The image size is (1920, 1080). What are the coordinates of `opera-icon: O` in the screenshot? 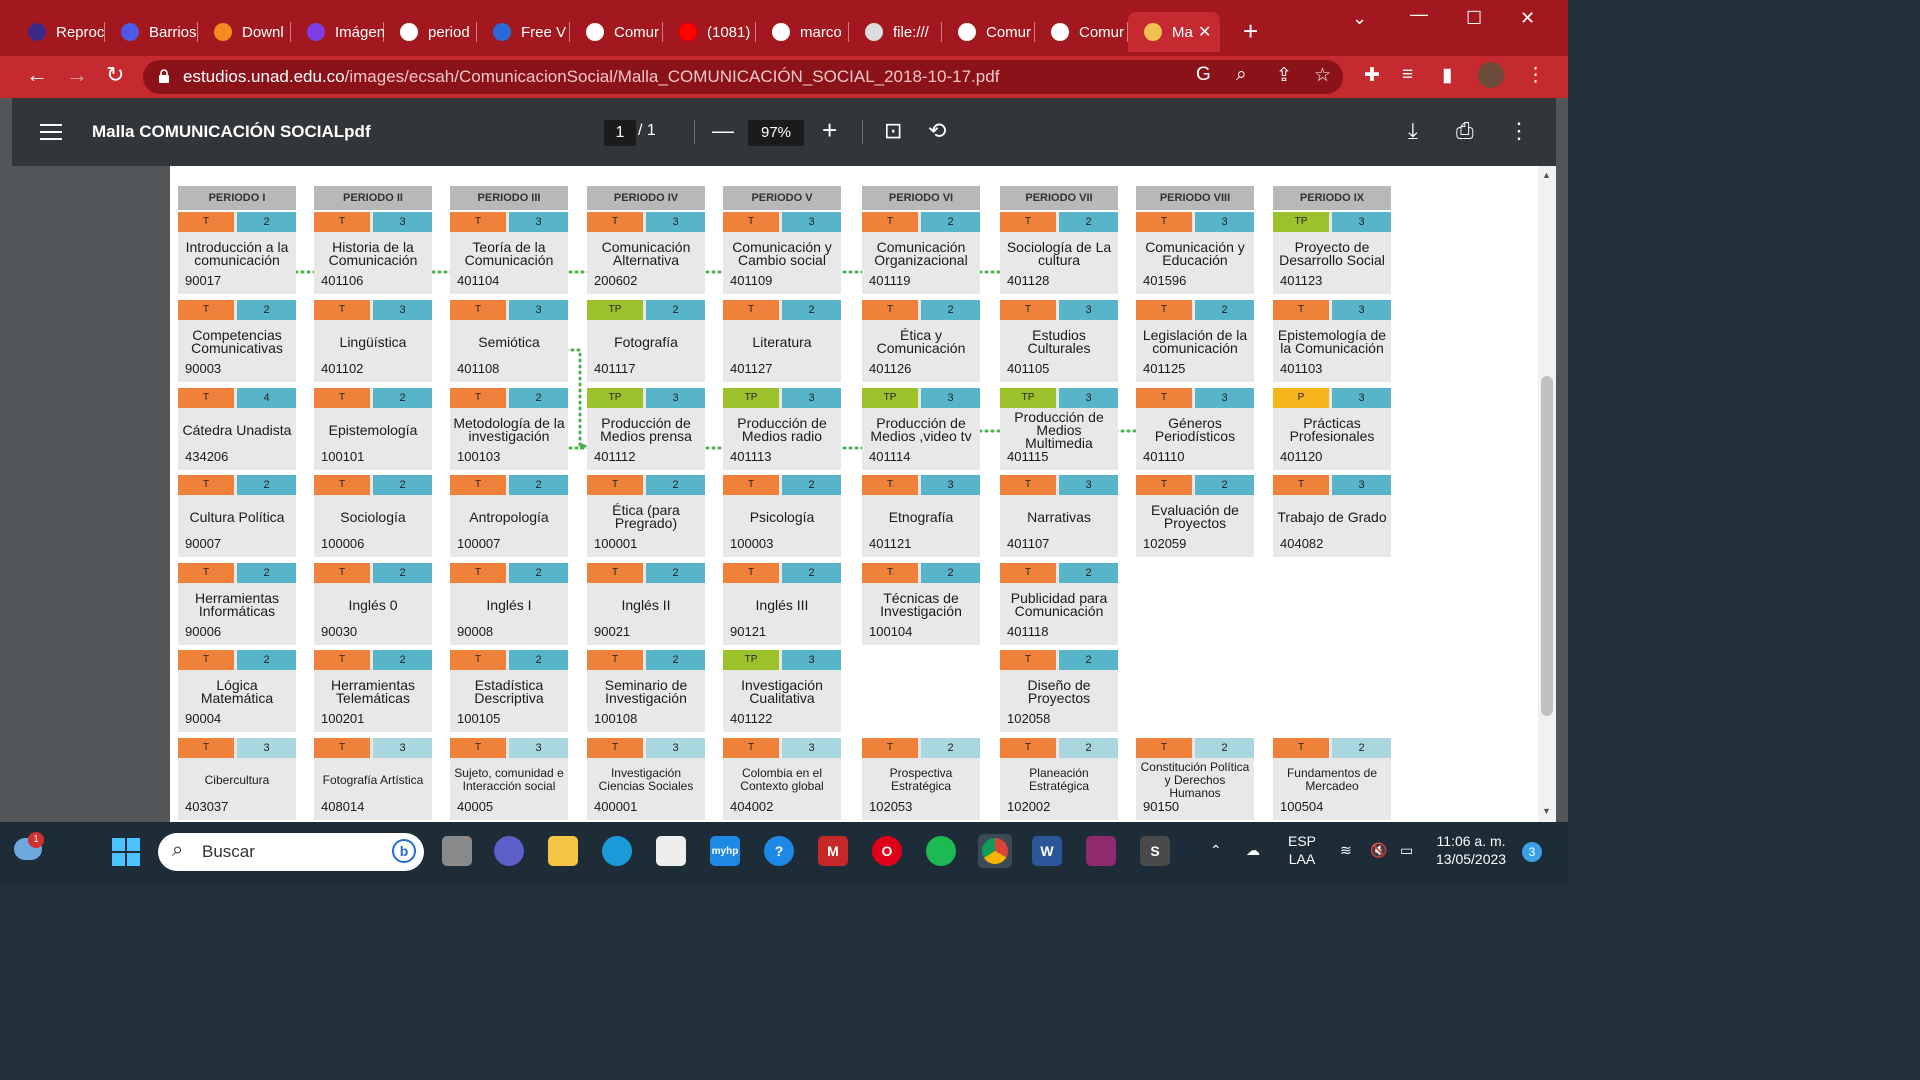 It's located at (887, 851).